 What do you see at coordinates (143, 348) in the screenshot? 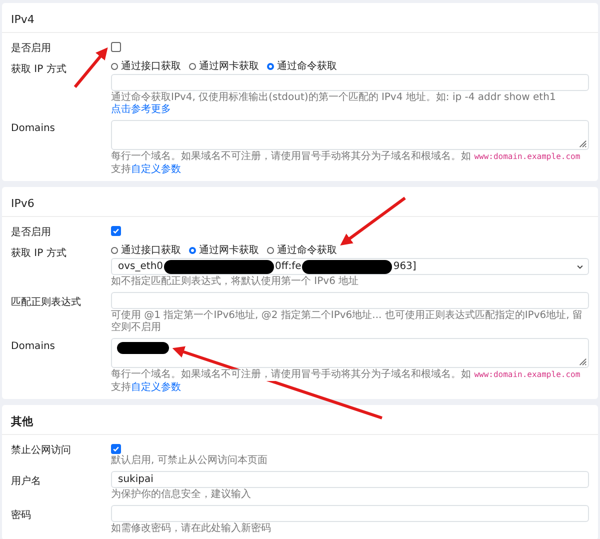
I see `redaction-mark` at bounding box center [143, 348].